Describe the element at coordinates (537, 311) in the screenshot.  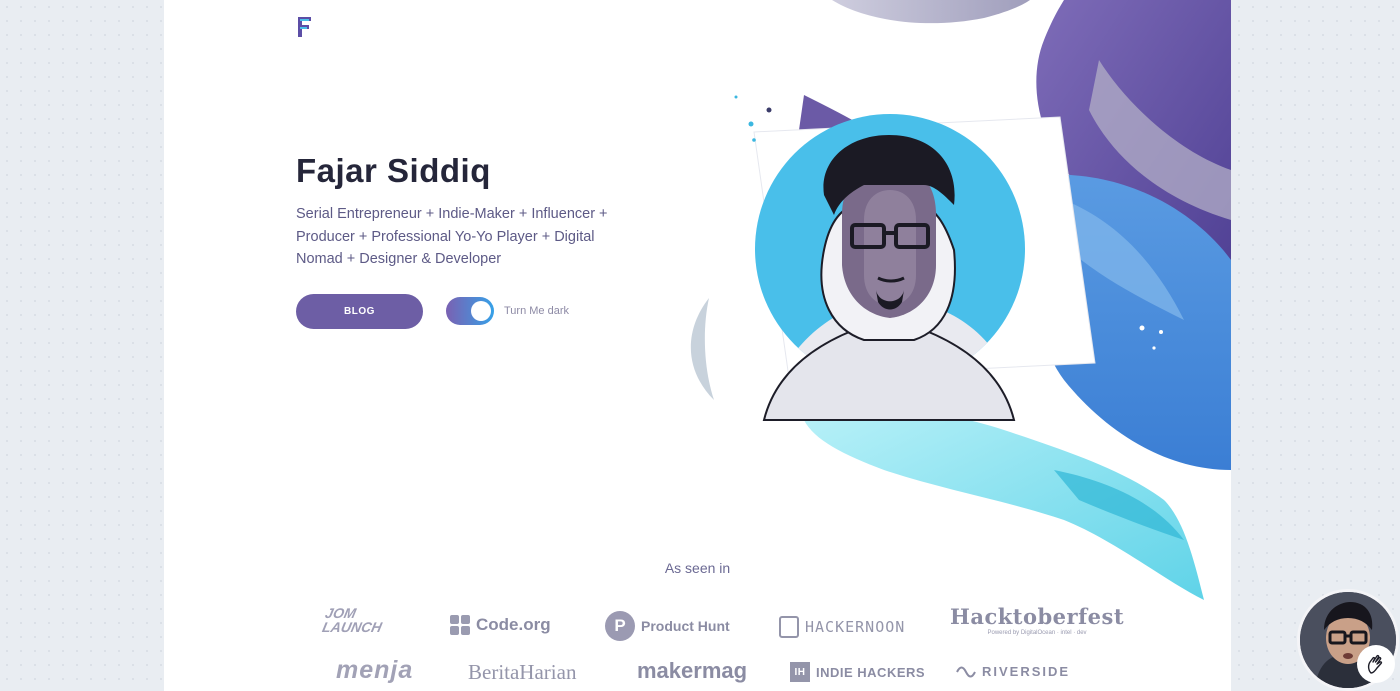
I see `dark-mode-label: Turn Me dark` at that location.